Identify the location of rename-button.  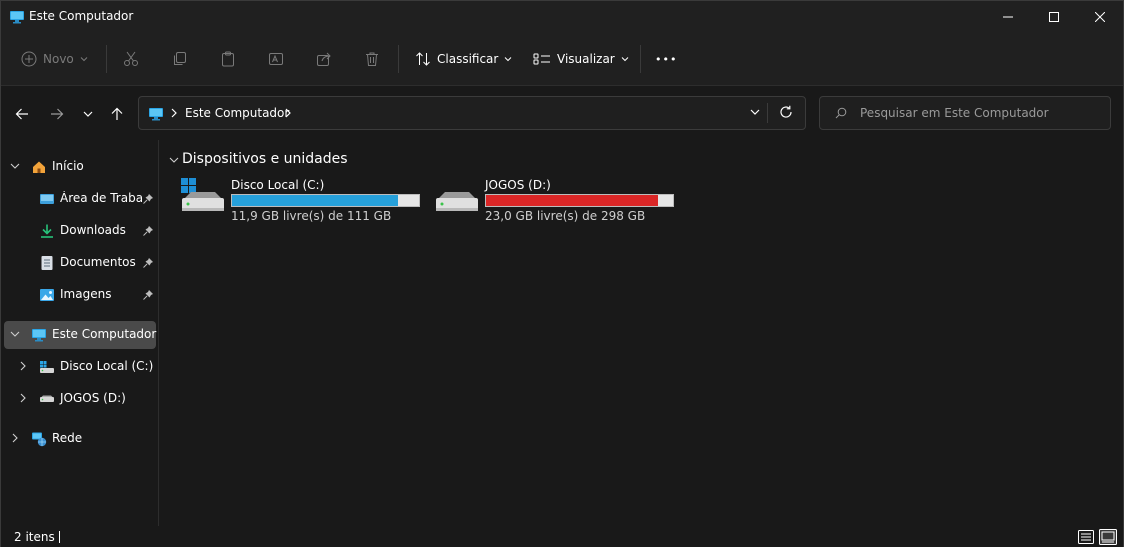
(276, 59).